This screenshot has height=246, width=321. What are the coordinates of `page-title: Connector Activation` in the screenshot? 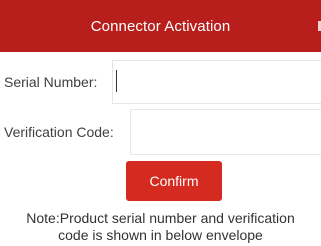 It's located at (160, 26).